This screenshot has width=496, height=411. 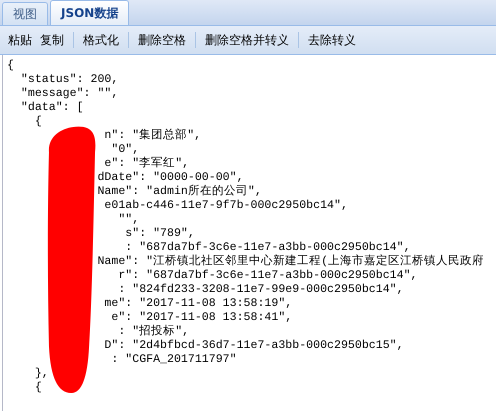 I want to click on toolbar-button: 删除空格, so click(x=162, y=40).